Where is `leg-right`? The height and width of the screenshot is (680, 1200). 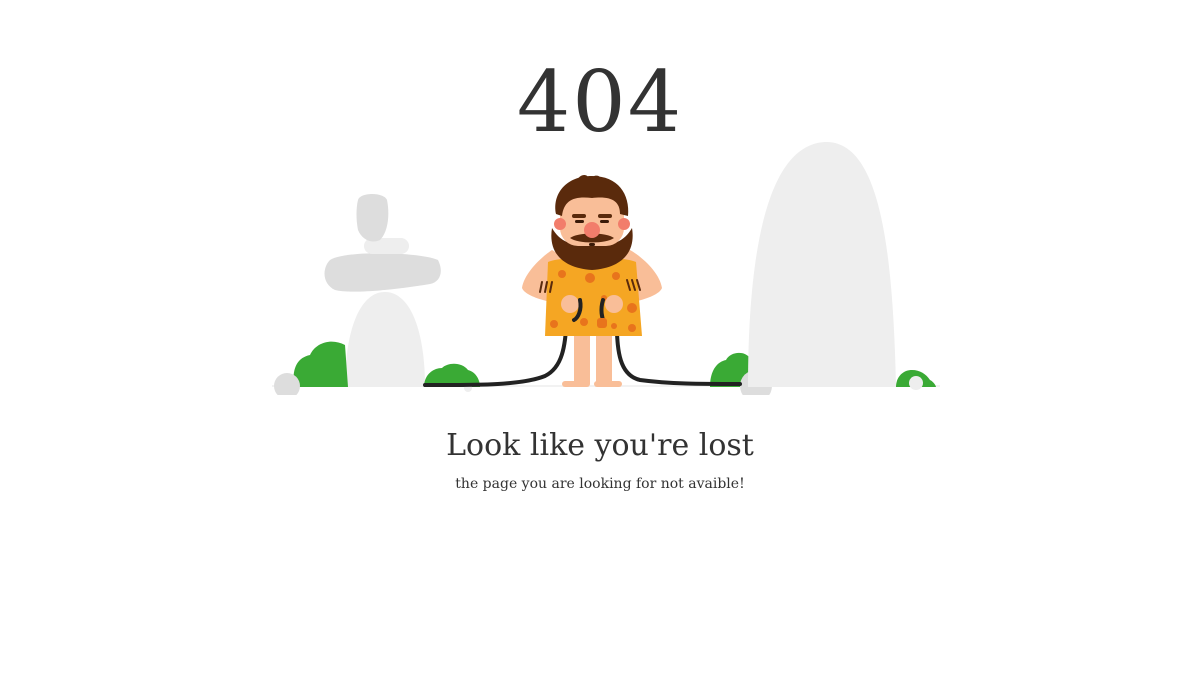 leg-right is located at coordinates (604, 357).